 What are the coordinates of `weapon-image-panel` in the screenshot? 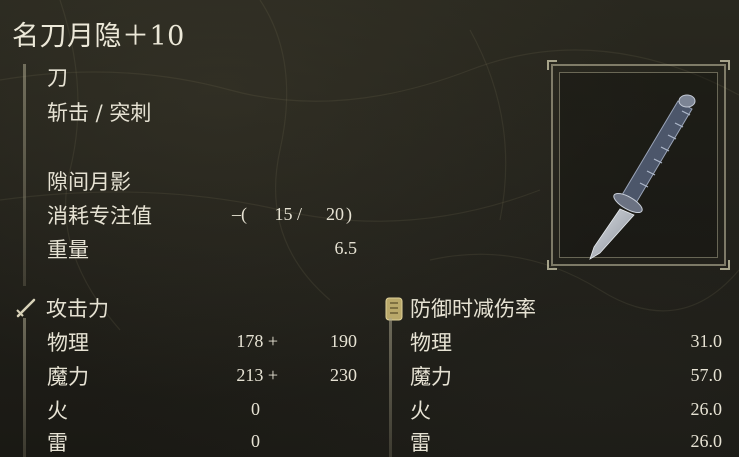 It's located at (638, 166).